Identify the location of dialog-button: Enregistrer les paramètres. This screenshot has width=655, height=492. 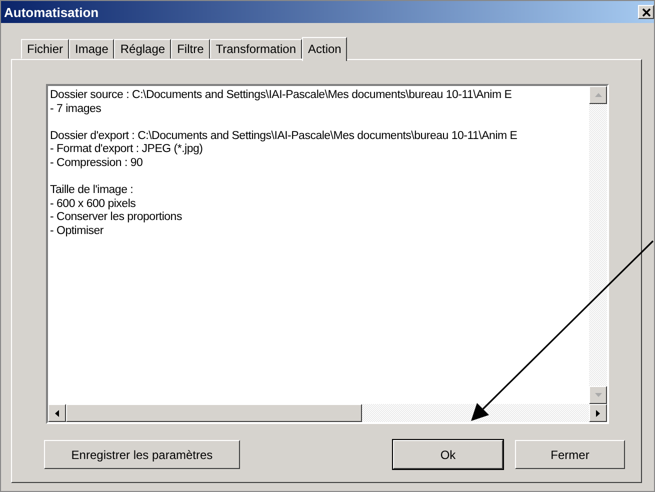
(142, 454).